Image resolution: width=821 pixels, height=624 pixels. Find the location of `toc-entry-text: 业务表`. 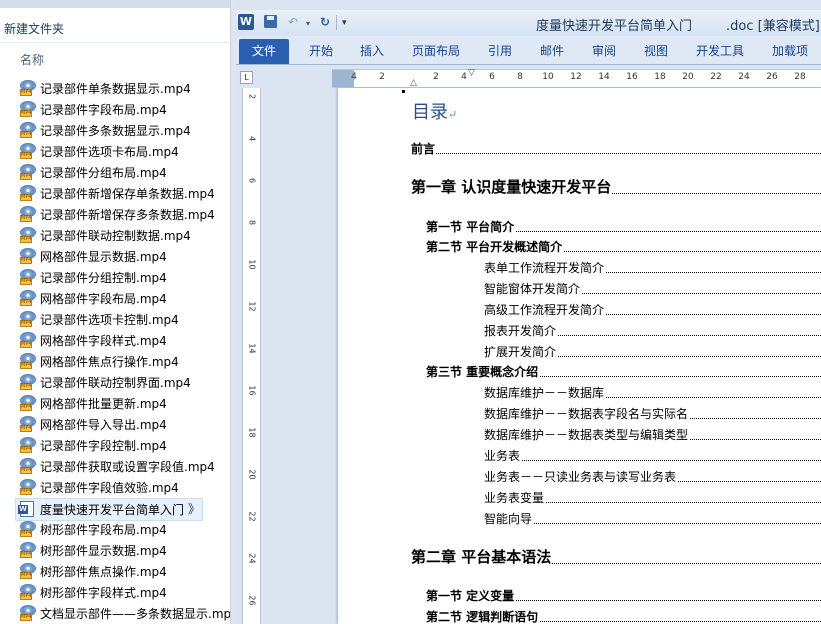

toc-entry-text: 业务表 is located at coordinates (503, 456).